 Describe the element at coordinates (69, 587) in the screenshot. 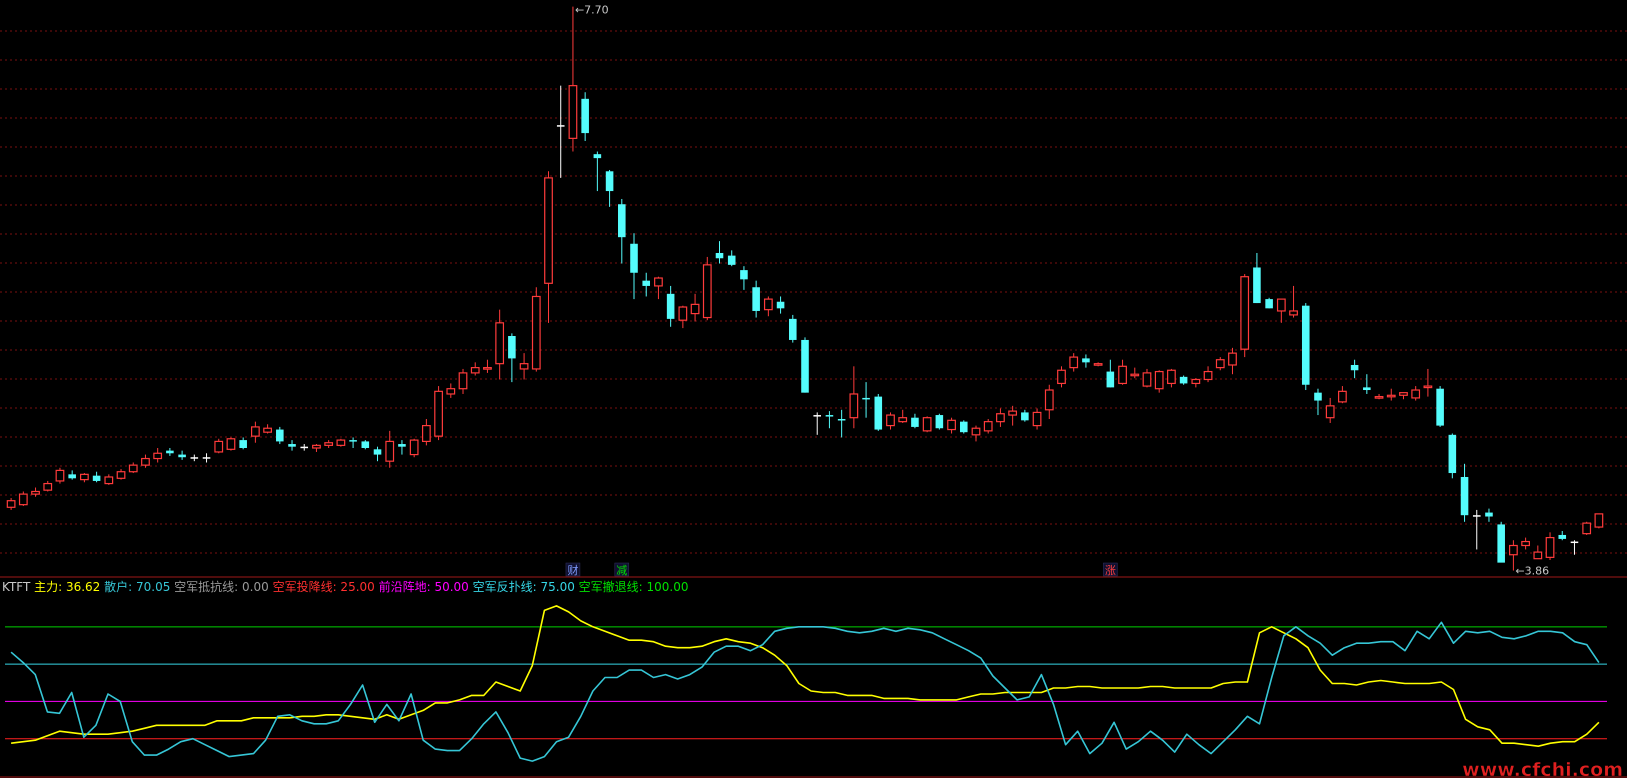

I see `legend-item: 主力: 36.62` at that location.